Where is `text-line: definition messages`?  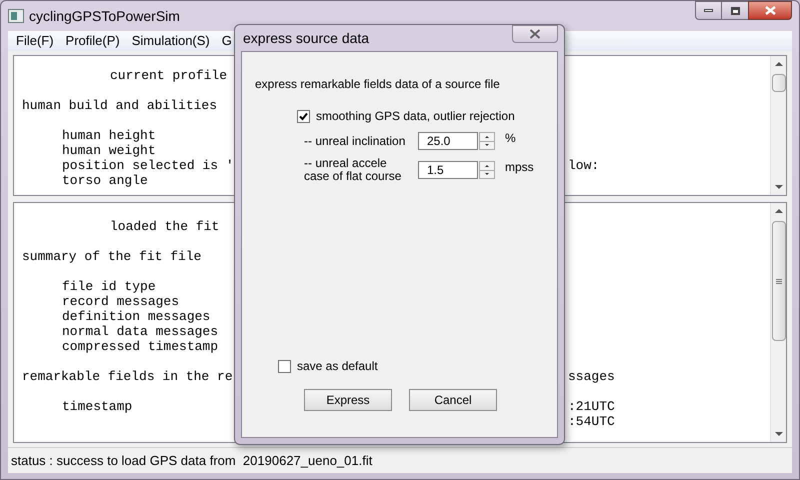 text-line: definition messages is located at coordinates (136, 316).